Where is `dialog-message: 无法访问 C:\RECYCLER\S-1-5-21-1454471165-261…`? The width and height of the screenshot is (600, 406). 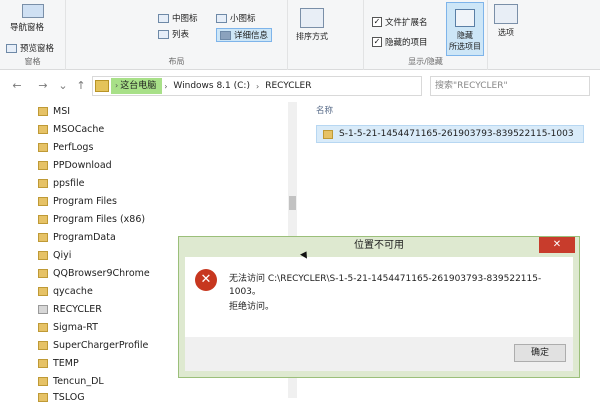
dialog-message: 无法访问 C:\RECYCLER\S-1-5-21-1454471165-261… is located at coordinates (385, 285).